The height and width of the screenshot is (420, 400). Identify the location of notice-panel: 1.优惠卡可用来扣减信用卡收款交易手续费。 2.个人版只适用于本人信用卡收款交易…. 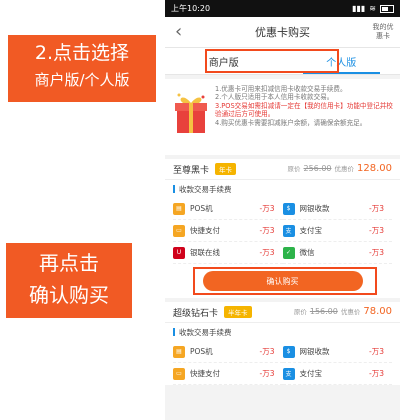
(282, 117).